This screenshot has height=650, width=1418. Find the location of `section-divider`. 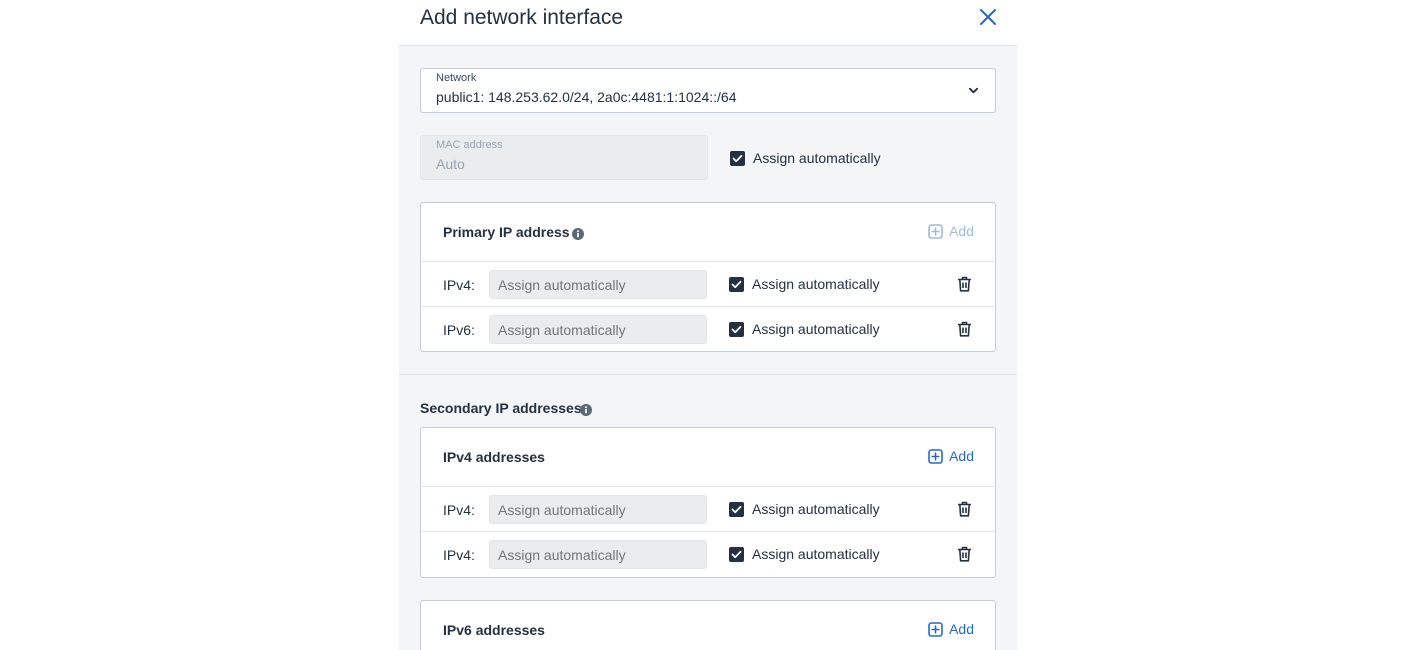

section-divider is located at coordinates (708, 374).